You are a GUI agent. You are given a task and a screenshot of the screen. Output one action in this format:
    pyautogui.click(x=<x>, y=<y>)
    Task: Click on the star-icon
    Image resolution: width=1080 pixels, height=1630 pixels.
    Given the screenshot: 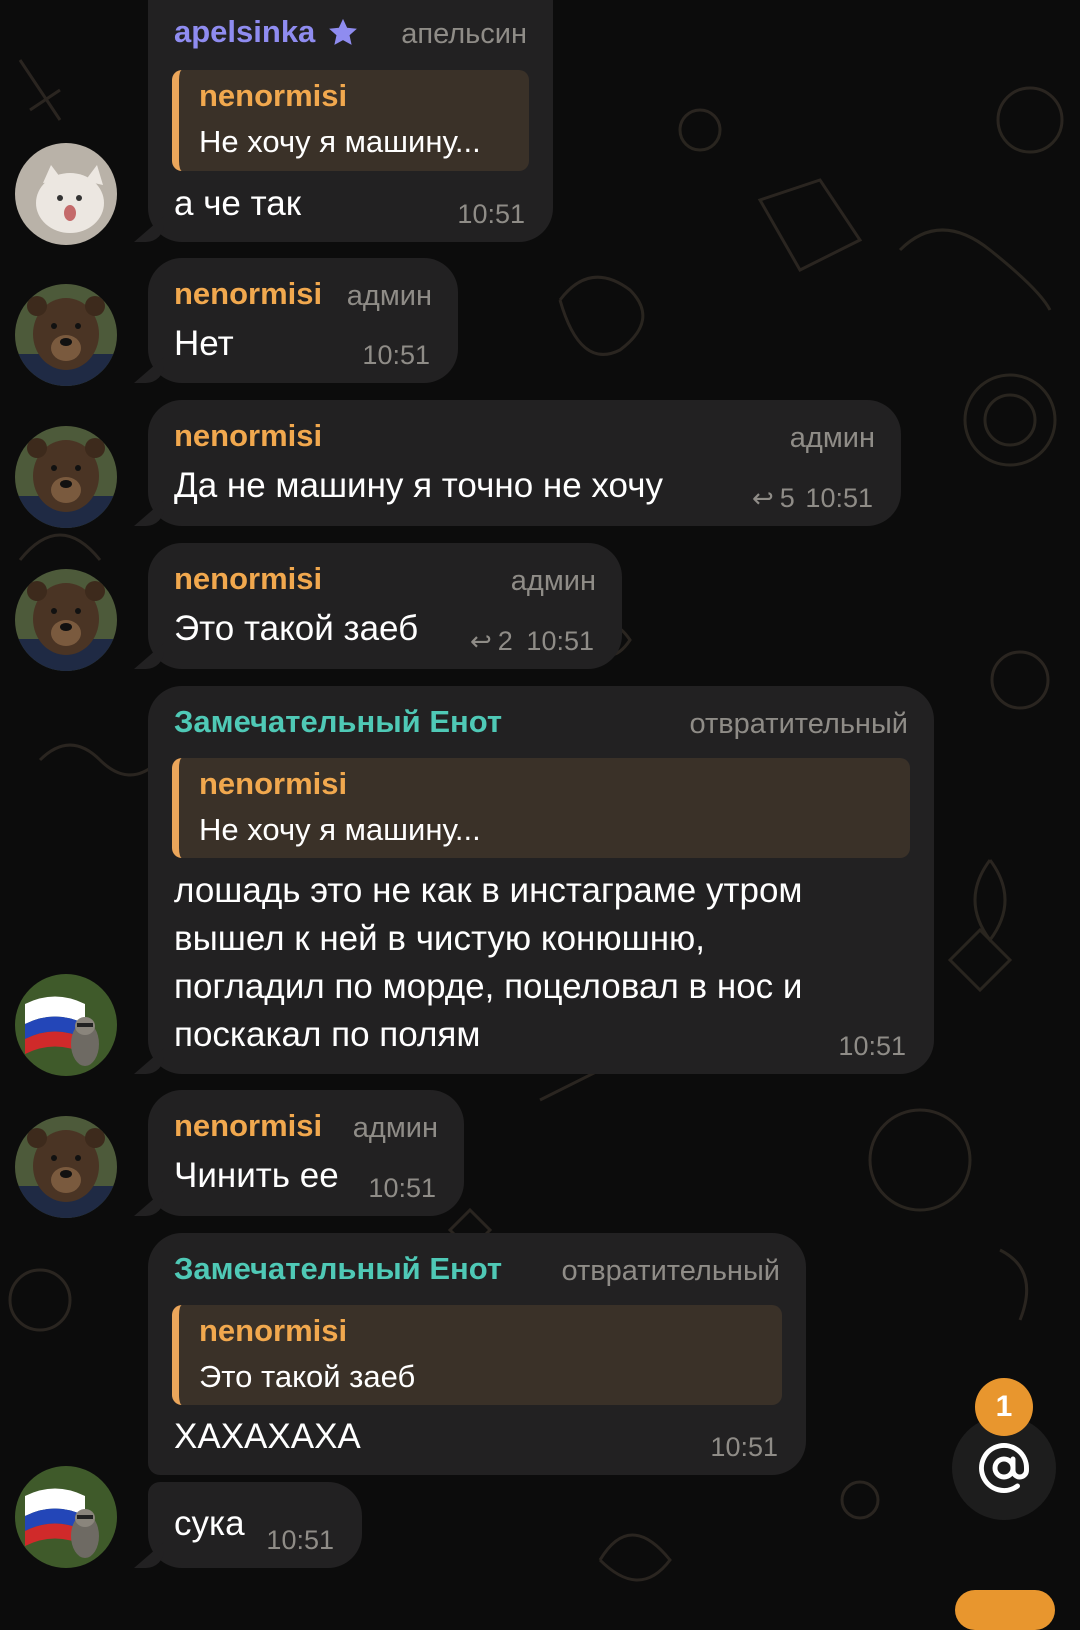 What is the action you would take?
    pyautogui.click(x=343, y=31)
    